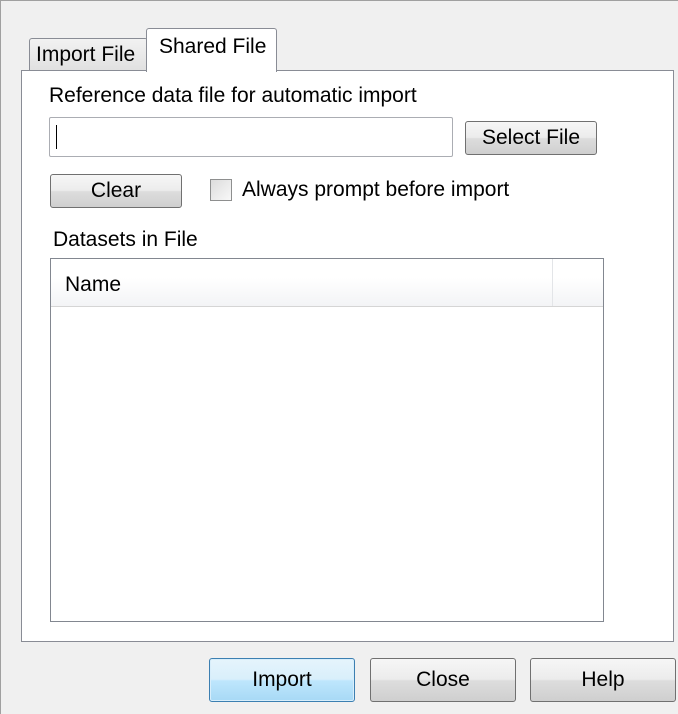 This screenshot has width=678, height=714. Describe the element at coordinates (375, 190) in the screenshot. I see `always-prompt-label: Always prompt before import` at that location.